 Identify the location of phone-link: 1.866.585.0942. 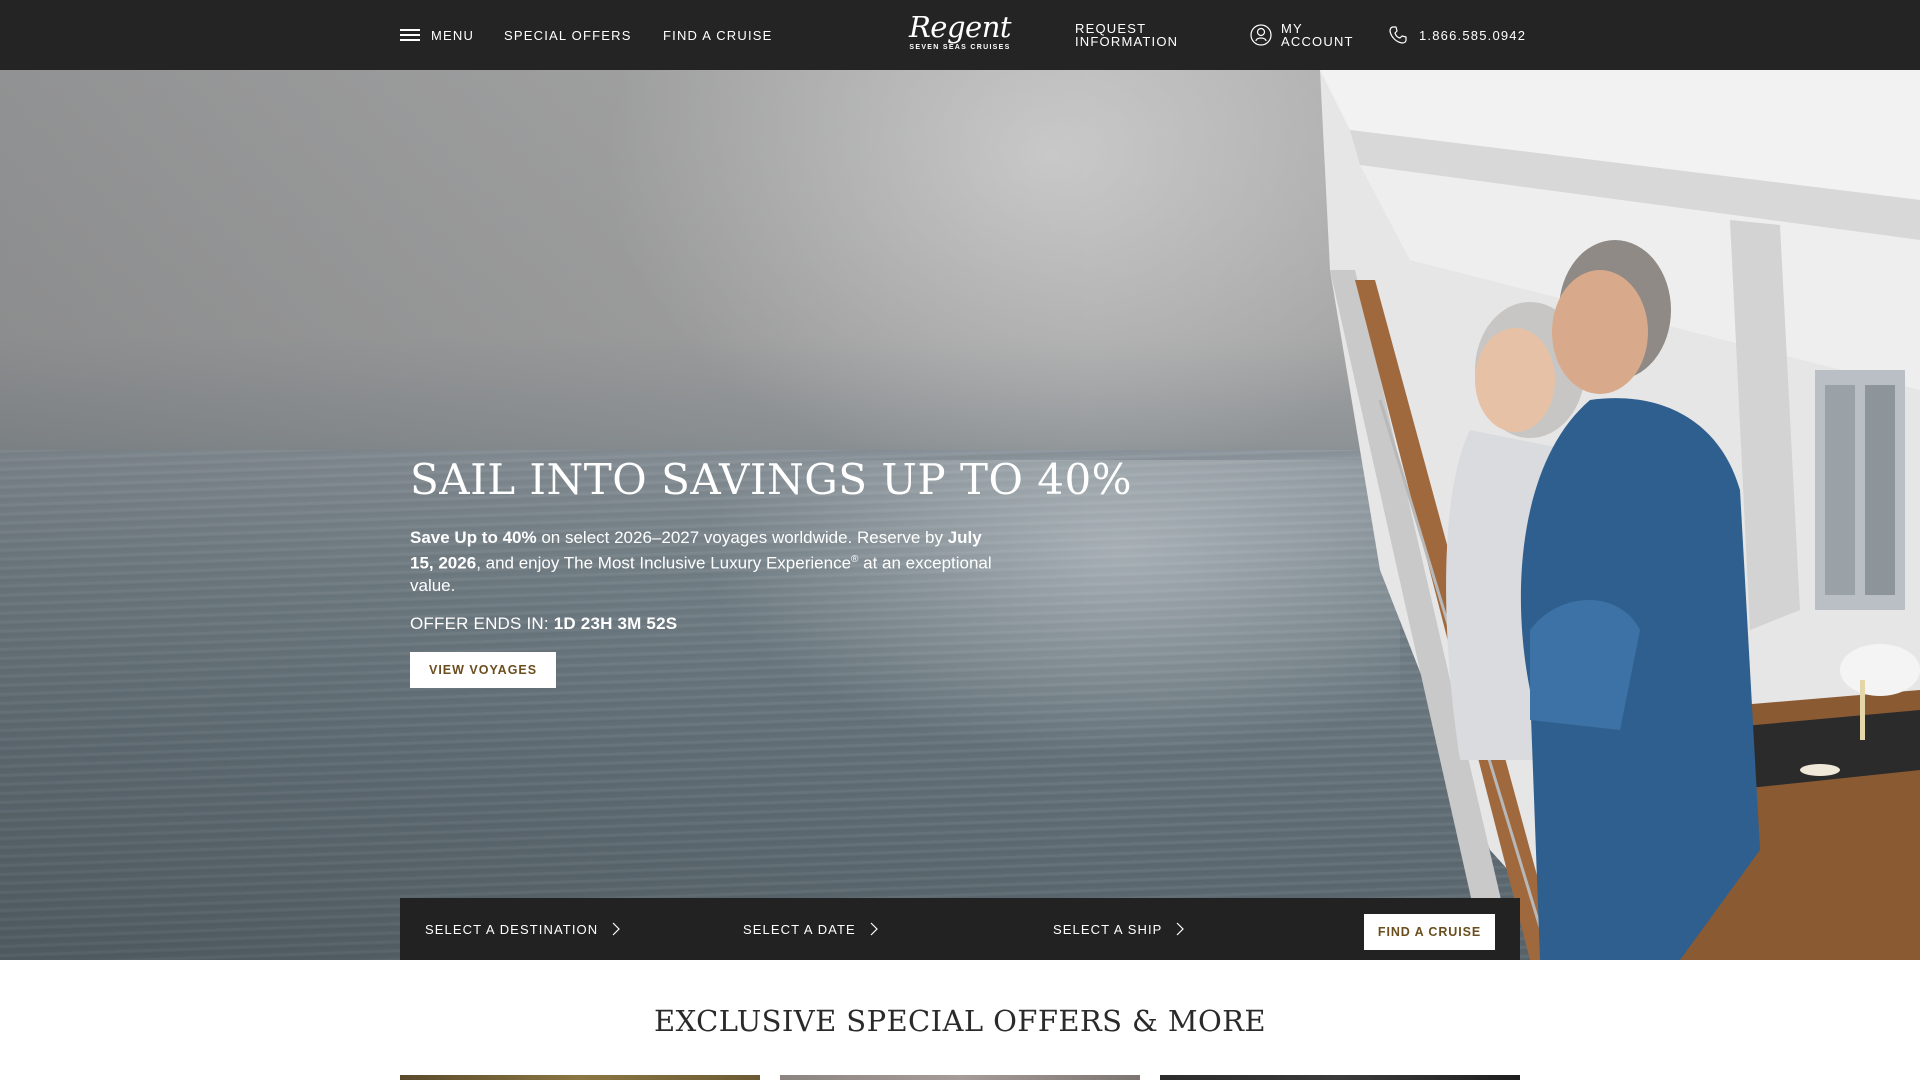
(1457, 35).